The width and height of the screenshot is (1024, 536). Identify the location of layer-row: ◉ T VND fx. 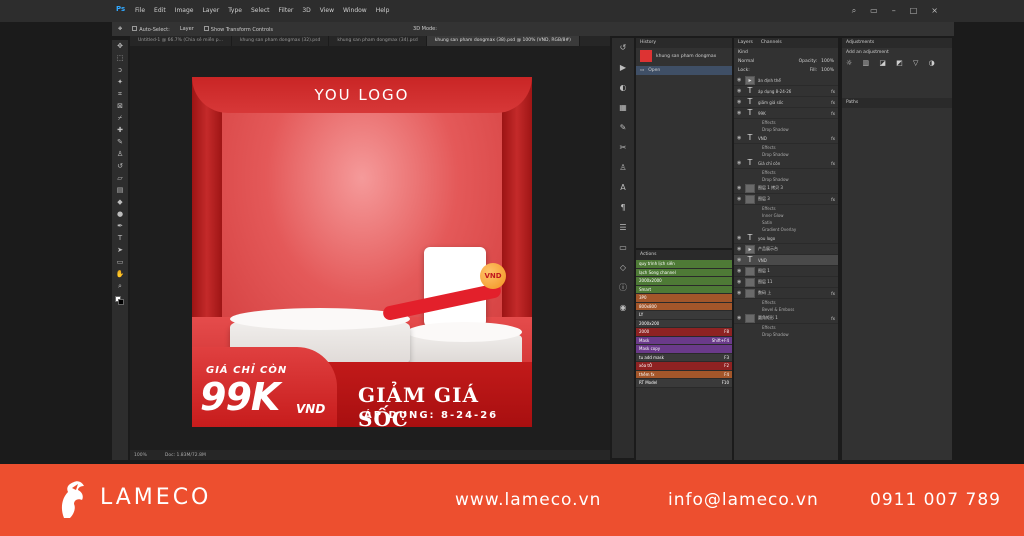
(786, 138).